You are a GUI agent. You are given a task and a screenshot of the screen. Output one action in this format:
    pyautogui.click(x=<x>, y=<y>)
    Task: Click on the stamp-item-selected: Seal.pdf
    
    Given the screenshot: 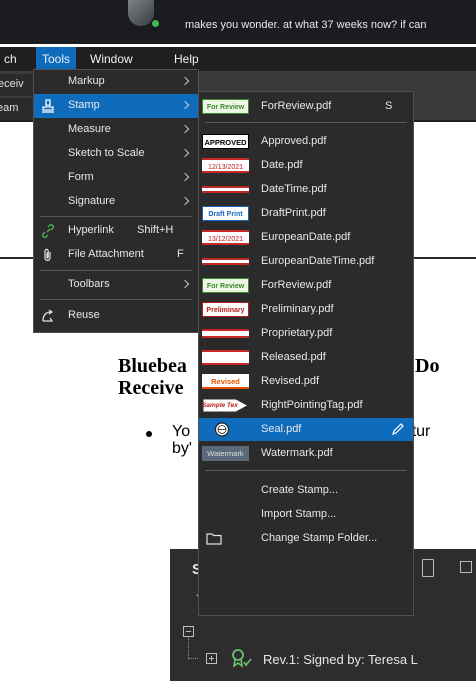 What is the action you would take?
    pyautogui.click(x=306, y=429)
    